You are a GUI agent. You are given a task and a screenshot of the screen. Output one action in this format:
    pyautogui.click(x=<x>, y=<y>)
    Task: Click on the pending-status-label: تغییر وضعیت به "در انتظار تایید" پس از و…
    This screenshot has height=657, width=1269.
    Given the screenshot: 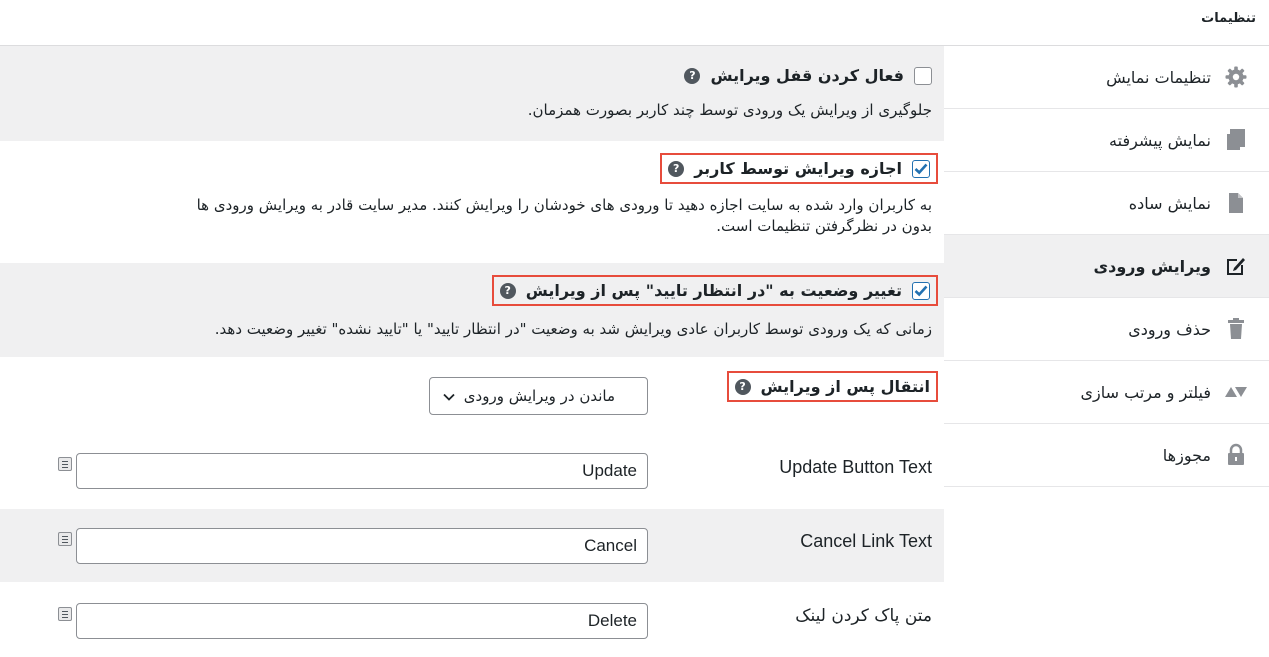 What is the action you would take?
    pyautogui.click(x=713, y=290)
    